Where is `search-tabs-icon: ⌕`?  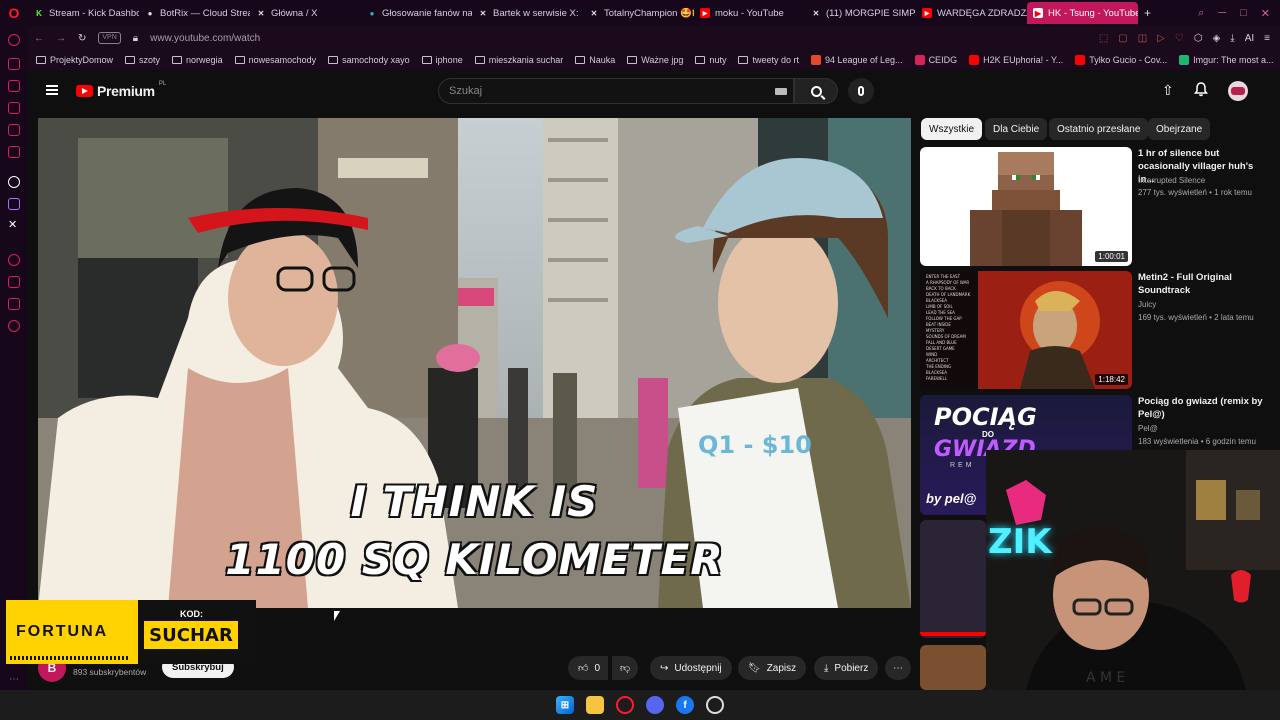
search-tabs-icon: ⌕ is located at coordinates (1201, 13).